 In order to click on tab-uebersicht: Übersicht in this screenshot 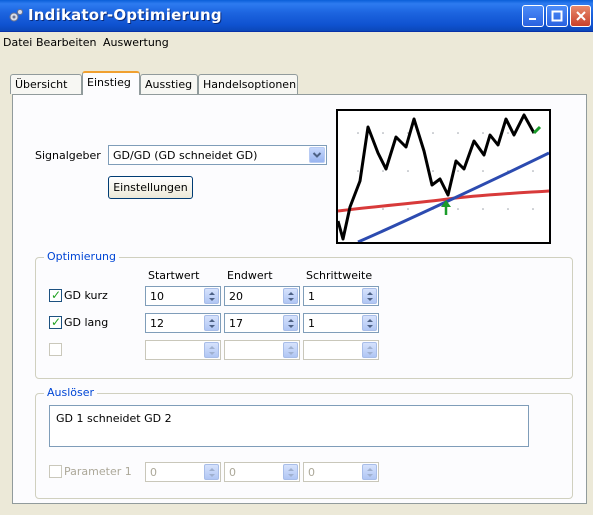, I will do `click(46, 84)`.